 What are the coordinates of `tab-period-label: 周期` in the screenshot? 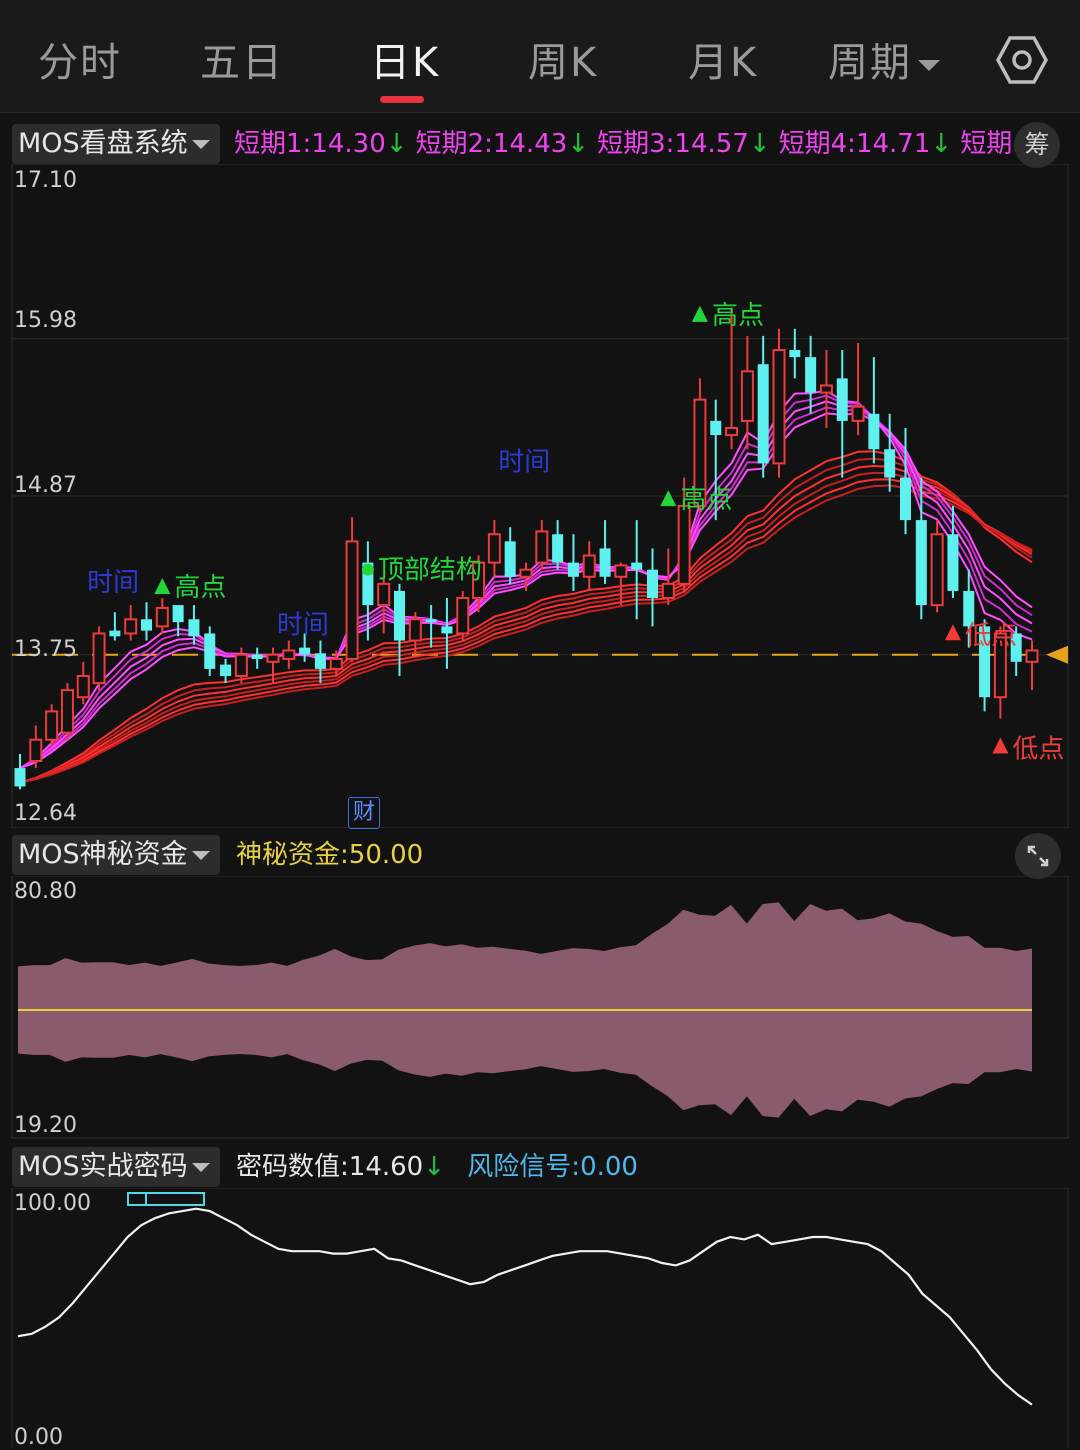 It's located at (870, 63).